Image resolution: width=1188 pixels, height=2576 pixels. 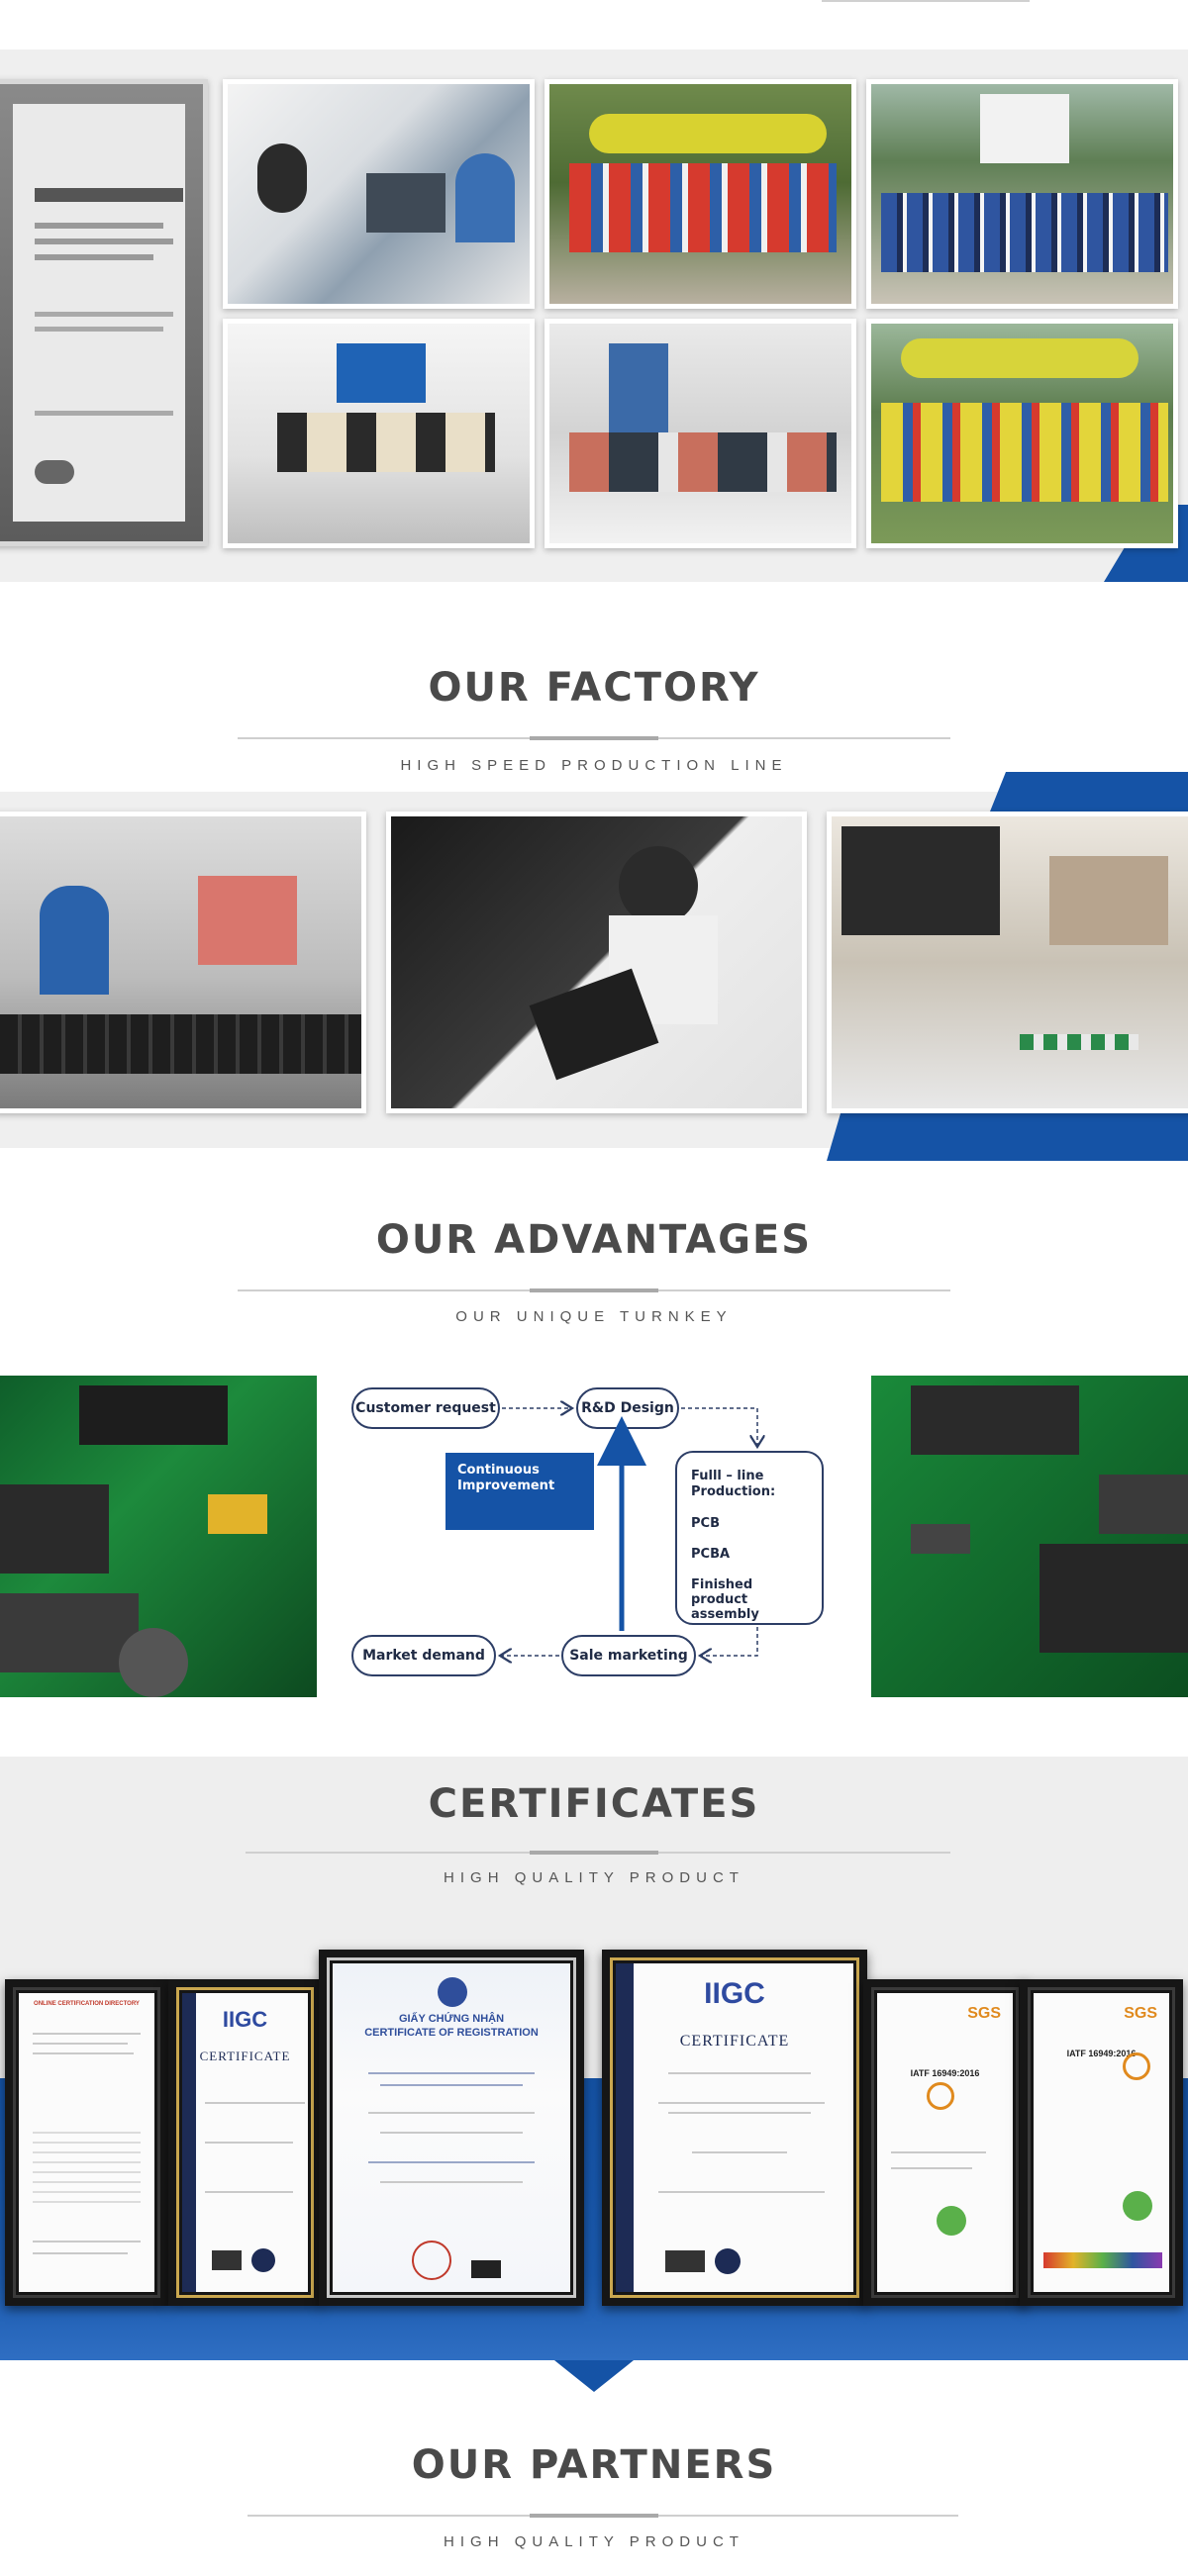 I want to click on certificate-iigc-2: IIGC CERTIFICATE, so click(x=734, y=2128).